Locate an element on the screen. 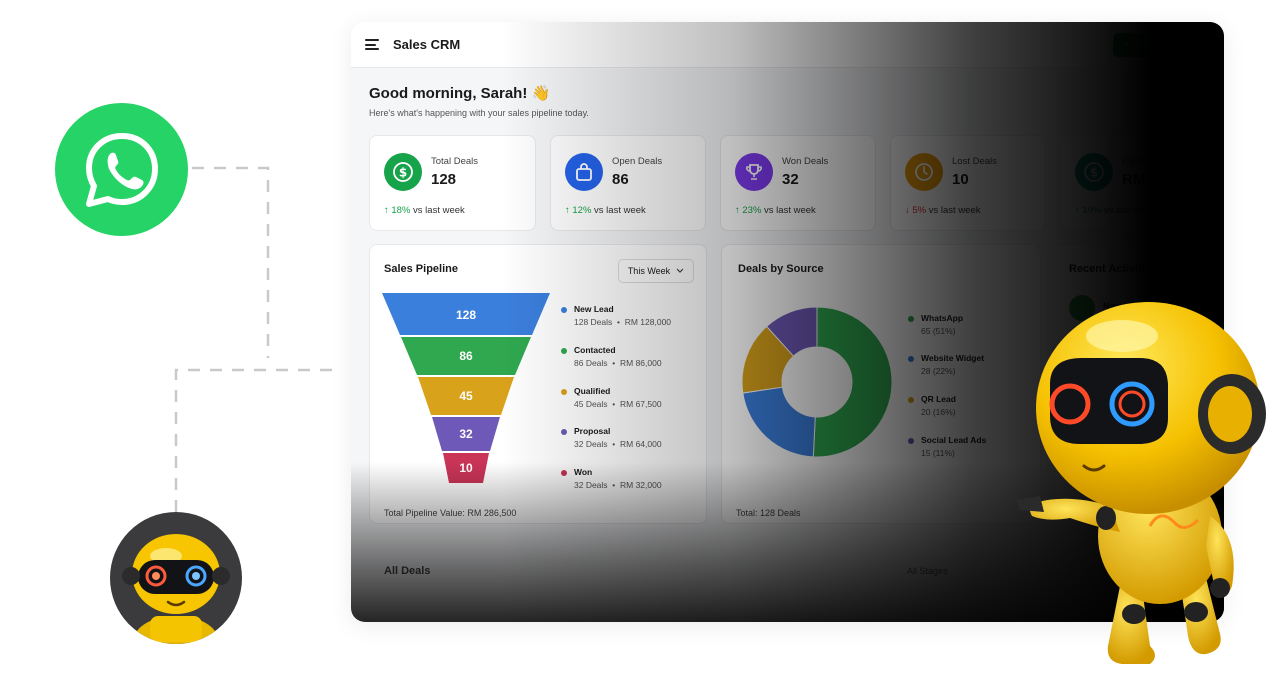 This screenshot has width=1280, height=685. trophy-icon is located at coordinates (754, 172).